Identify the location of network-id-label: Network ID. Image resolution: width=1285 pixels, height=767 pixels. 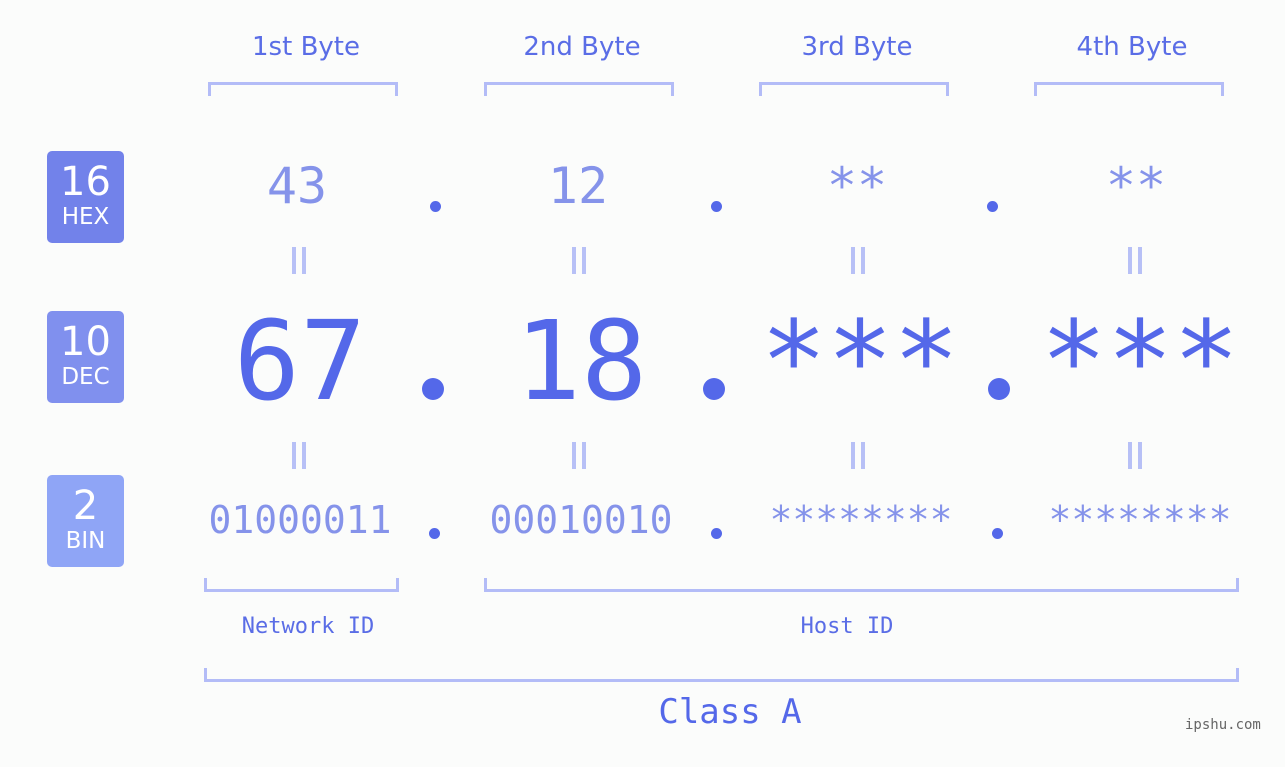
(308, 626).